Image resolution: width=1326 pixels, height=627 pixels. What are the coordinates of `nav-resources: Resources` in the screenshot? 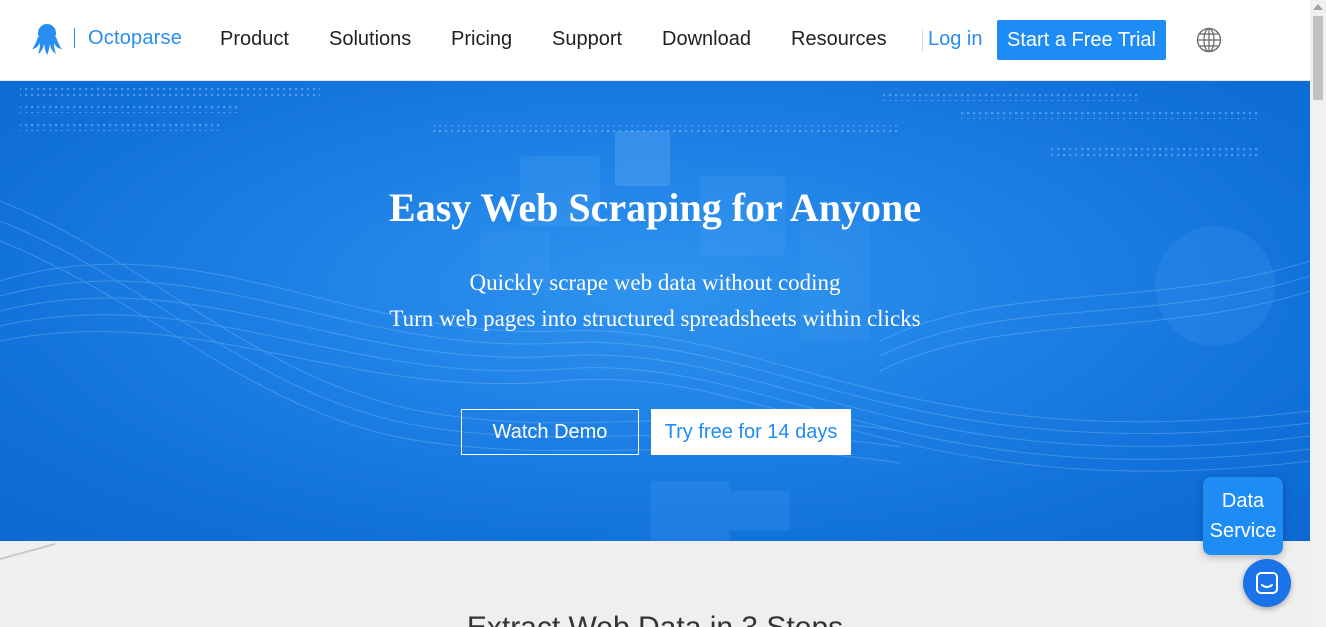 It's located at (839, 39).